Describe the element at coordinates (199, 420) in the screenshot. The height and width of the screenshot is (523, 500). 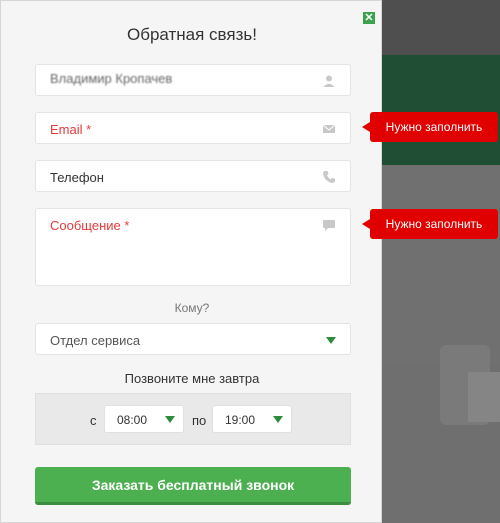
I see `to-word: по` at that location.